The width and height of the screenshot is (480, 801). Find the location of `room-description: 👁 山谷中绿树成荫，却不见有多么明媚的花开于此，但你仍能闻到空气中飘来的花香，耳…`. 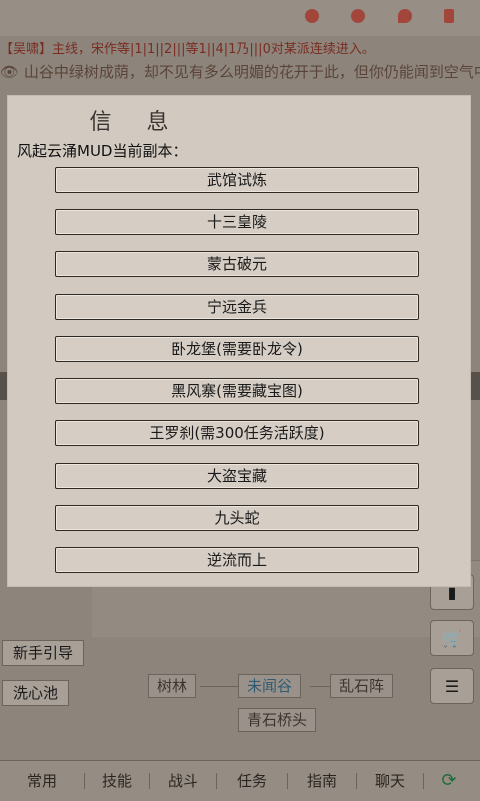

room-description: 👁 山谷中绿树成荫，却不见有多么明媚的花开于此，但你仍能闻到空气中飘来的花香，耳… is located at coordinates (240, 81).